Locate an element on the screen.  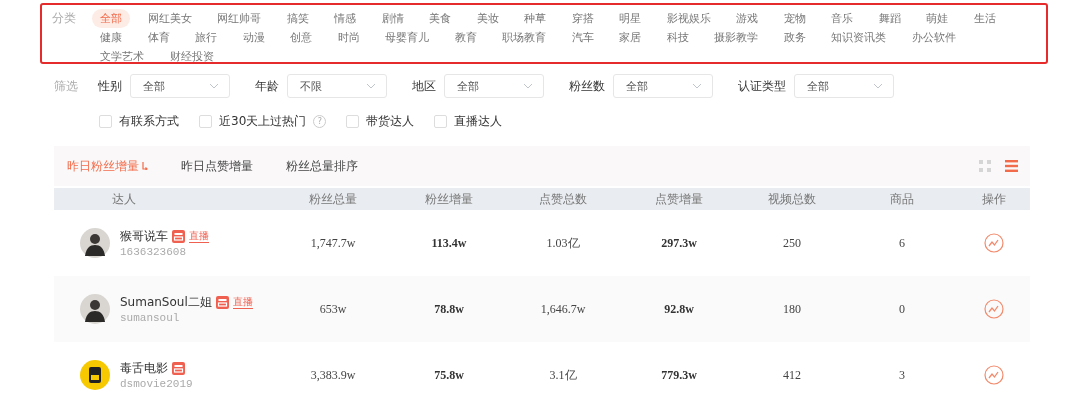
creator-id: dsmovie2019 is located at coordinates (156, 384).